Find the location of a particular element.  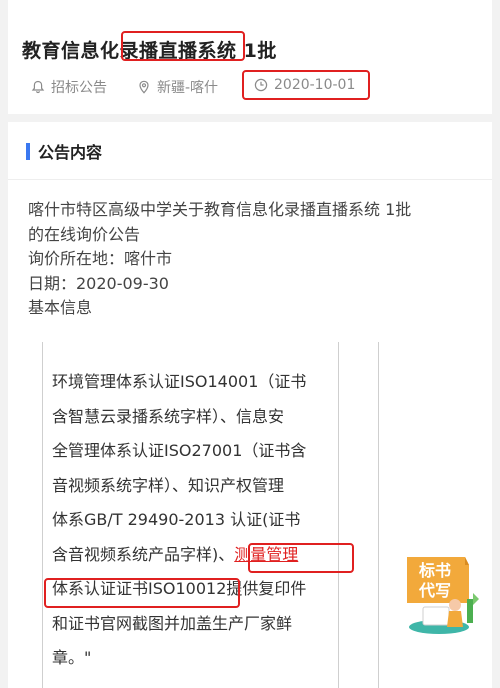

body-line: 喀什市特区高级中学关于教育信息化录播直播系统 1批 is located at coordinates (220, 209).